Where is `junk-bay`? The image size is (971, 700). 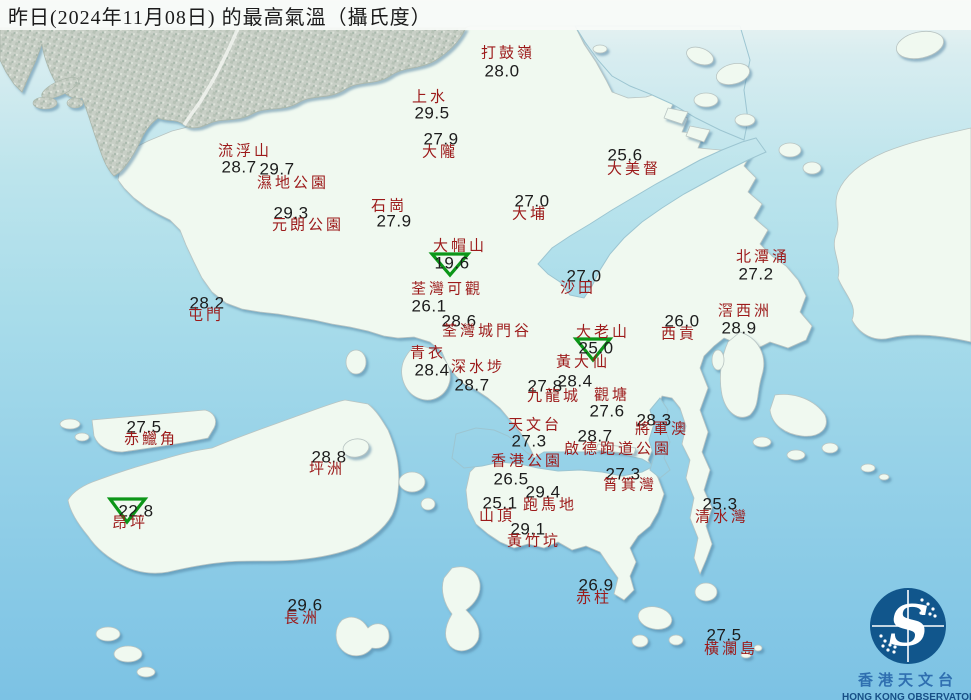
junk-bay is located at coordinates (659, 438).